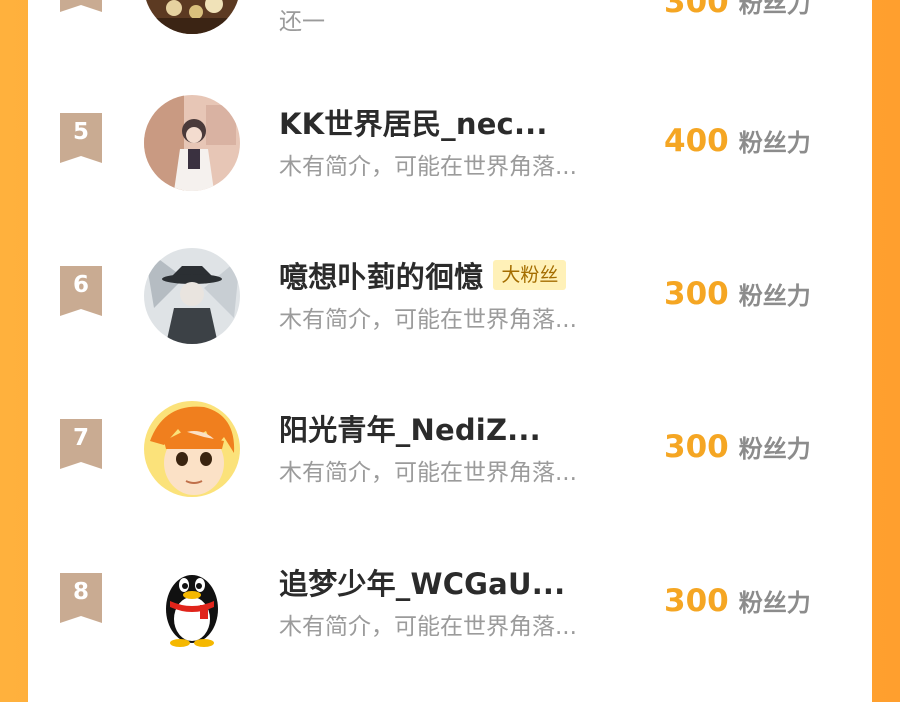  What do you see at coordinates (80, 132) in the screenshot?
I see `rank-number: 5` at bounding box center [80, 132].